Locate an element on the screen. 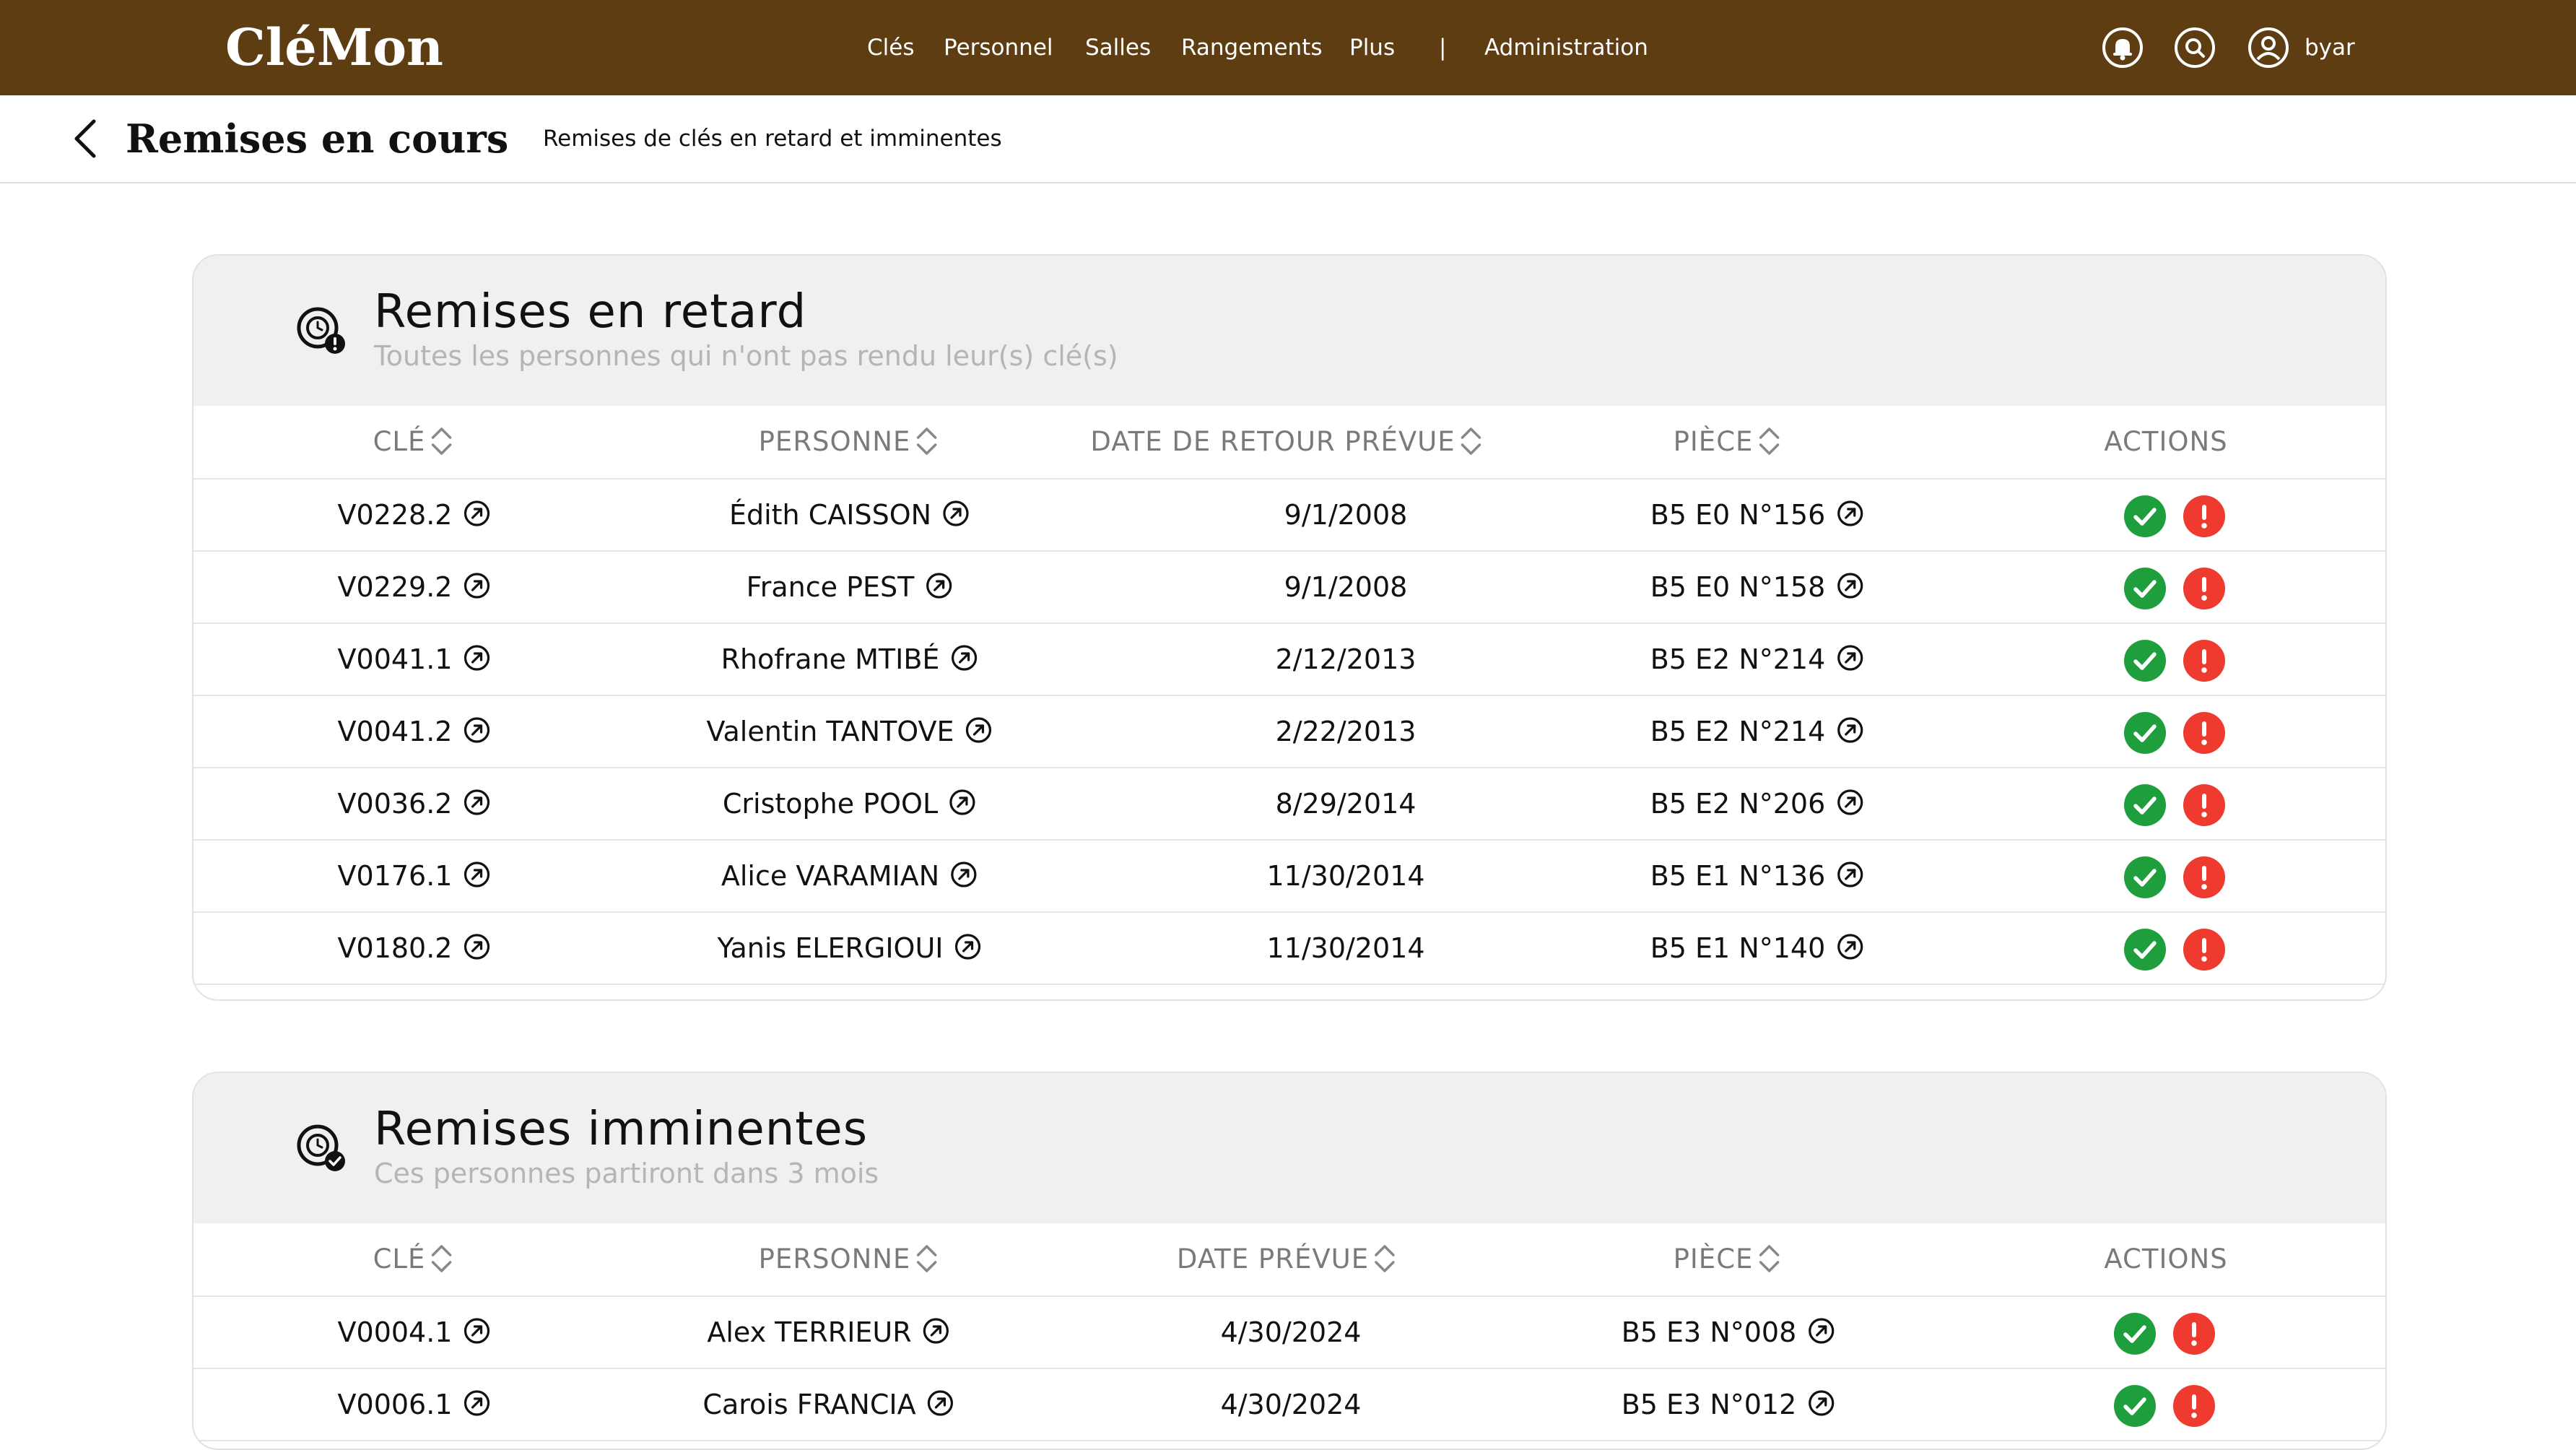  person-cell: France PEST is located at coordinates (850, 587).